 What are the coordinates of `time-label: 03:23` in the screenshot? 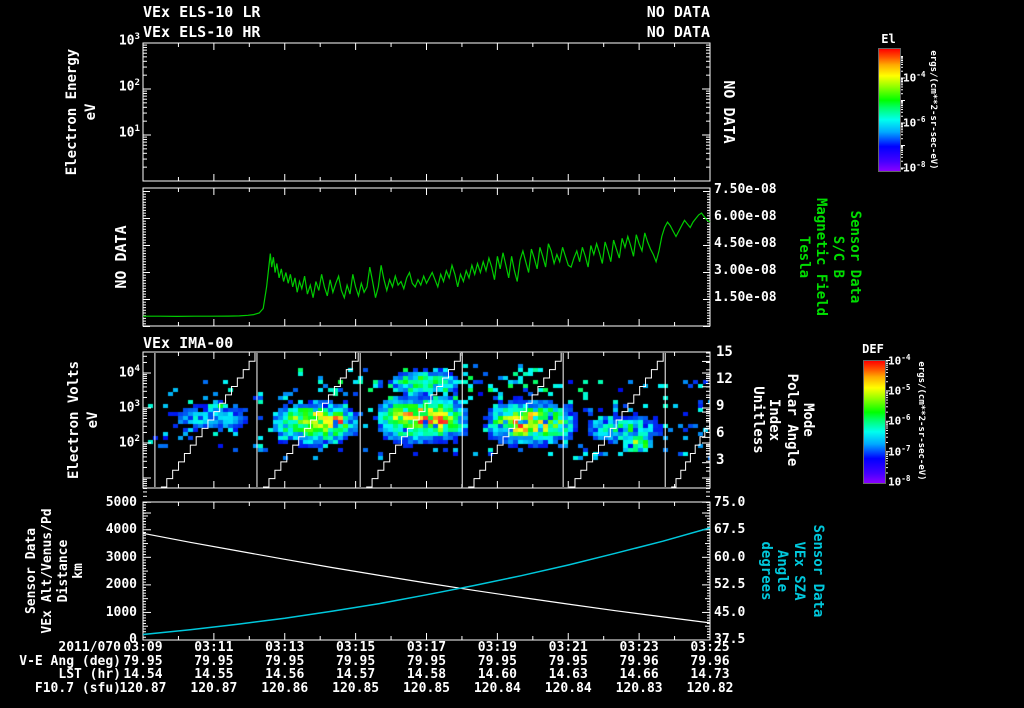 It's located at (639, 647).